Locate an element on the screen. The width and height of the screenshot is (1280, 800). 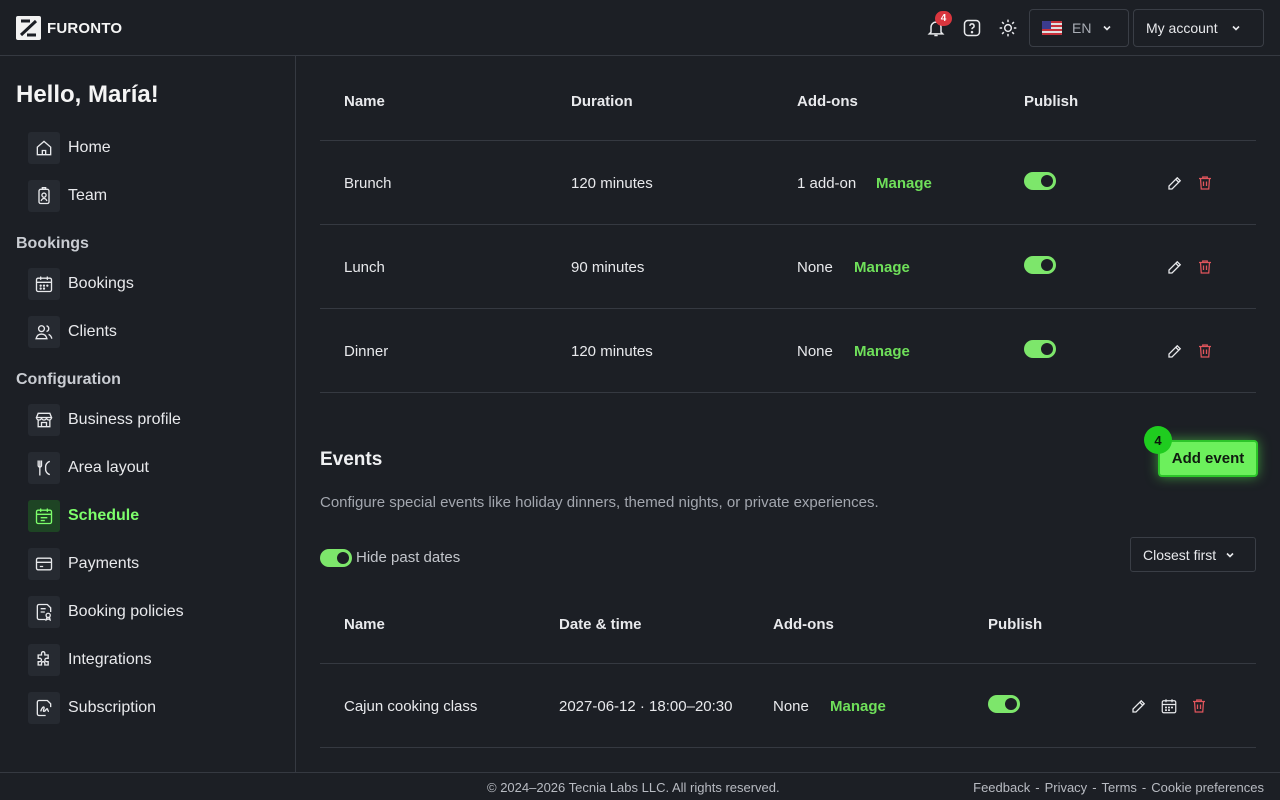
signature-icon is located at coordinates (44, 708).